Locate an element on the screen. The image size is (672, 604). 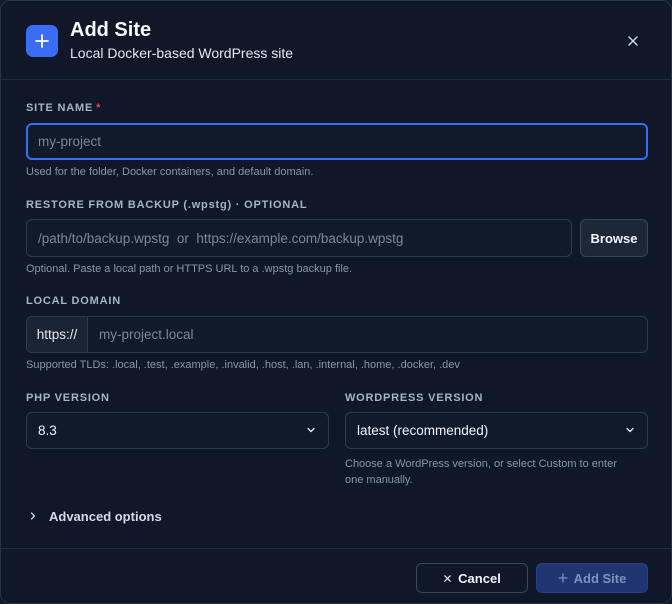
wordpress-version-value: latest (recommended) is located at coordinates (423, 430).